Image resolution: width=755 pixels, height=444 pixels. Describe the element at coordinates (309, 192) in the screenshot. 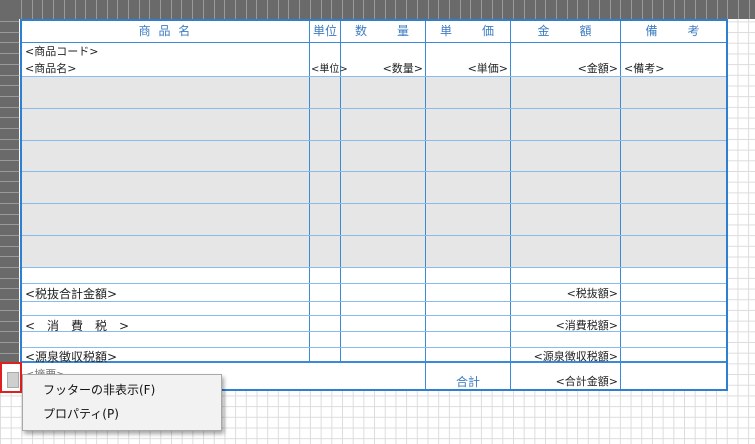

I see `column-divider` at that location.